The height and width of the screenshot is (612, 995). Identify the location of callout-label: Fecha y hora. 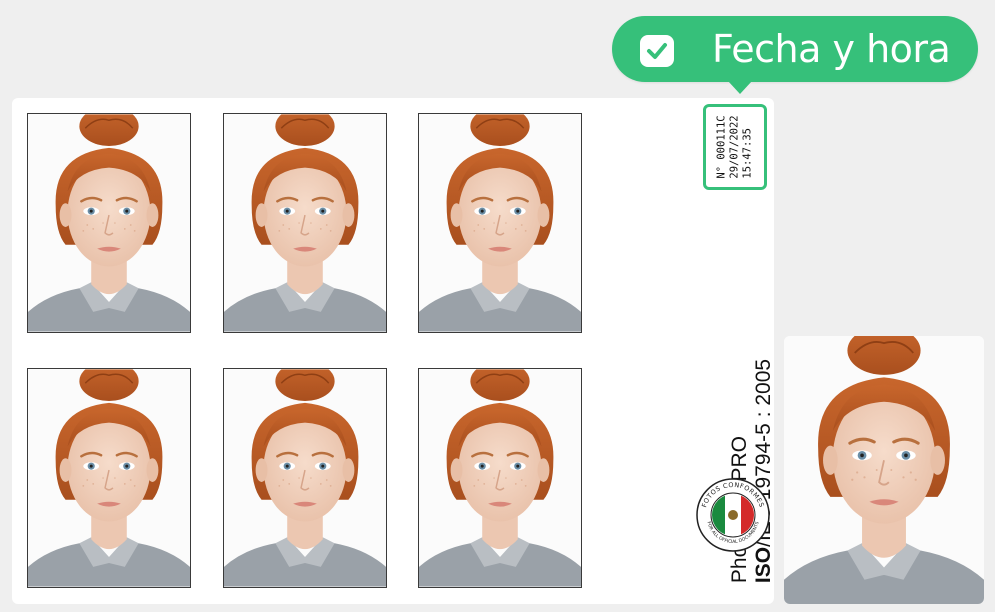
(831, 49).